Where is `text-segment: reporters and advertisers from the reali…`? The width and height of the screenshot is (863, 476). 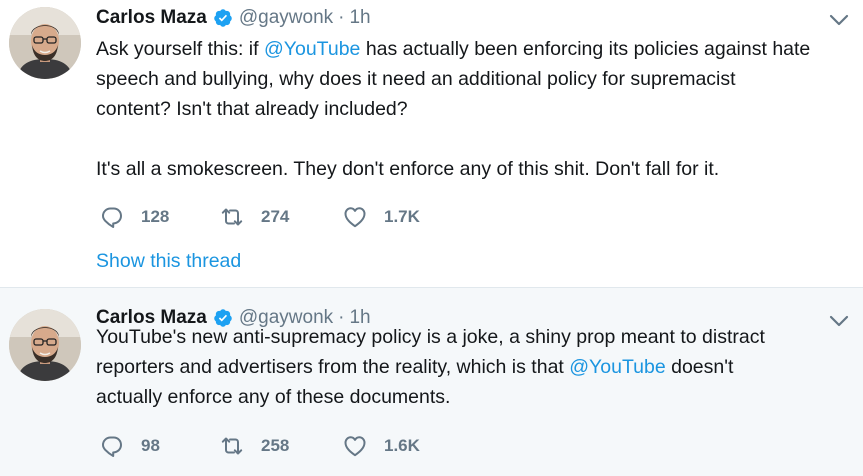
text-segment: reporters and advertisers from the reali… is located at coordinates (333, 367).